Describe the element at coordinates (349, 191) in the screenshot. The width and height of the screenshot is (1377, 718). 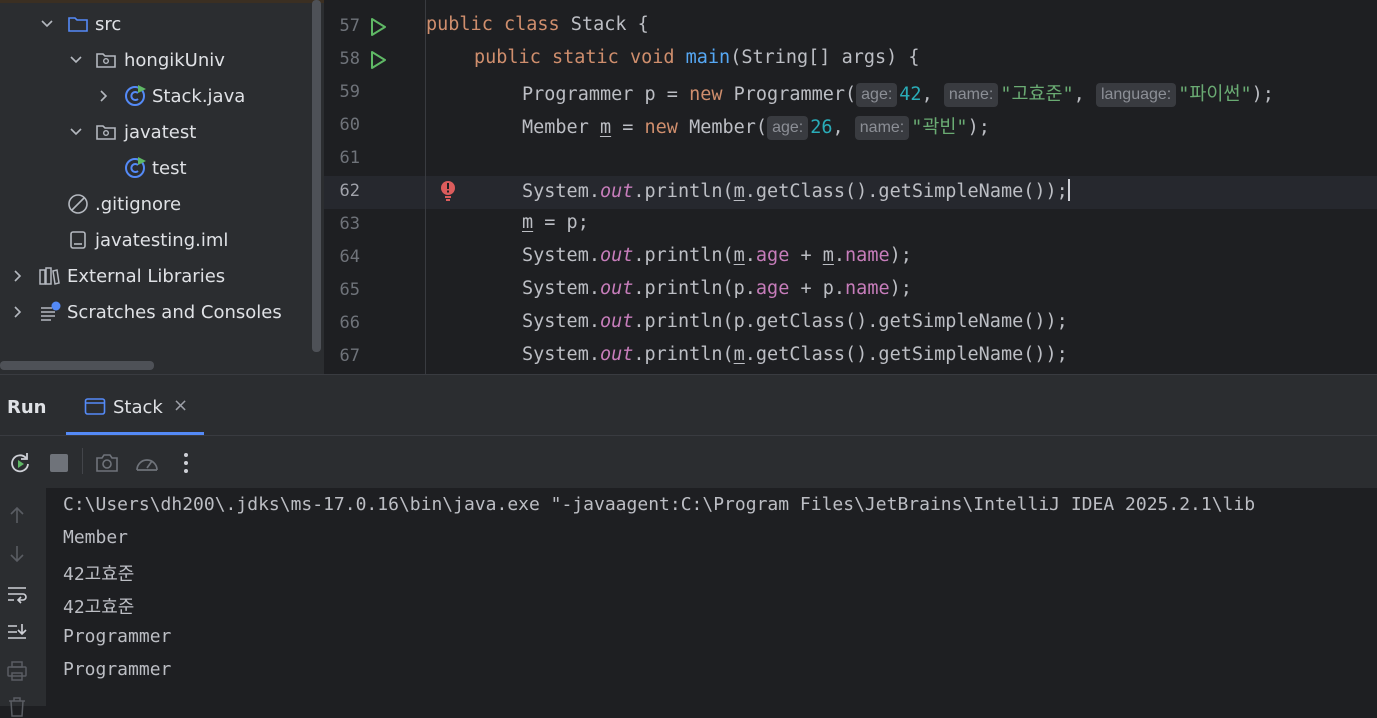
I see `line-number-active: 62` at that location.